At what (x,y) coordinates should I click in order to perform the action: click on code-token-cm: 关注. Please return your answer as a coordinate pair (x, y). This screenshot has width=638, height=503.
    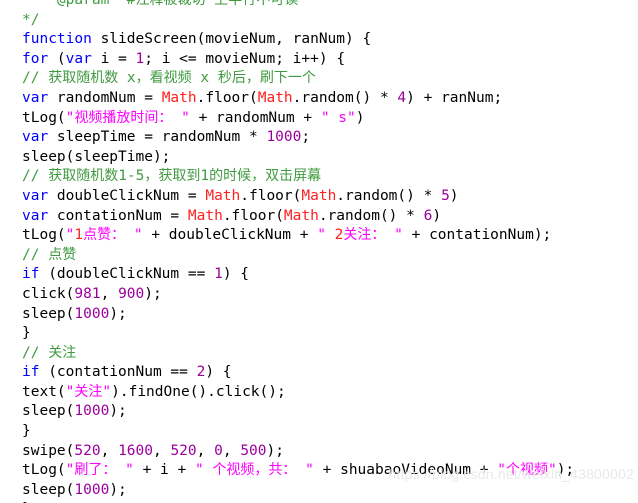
    Looking at the image, I should click on (62, 352).